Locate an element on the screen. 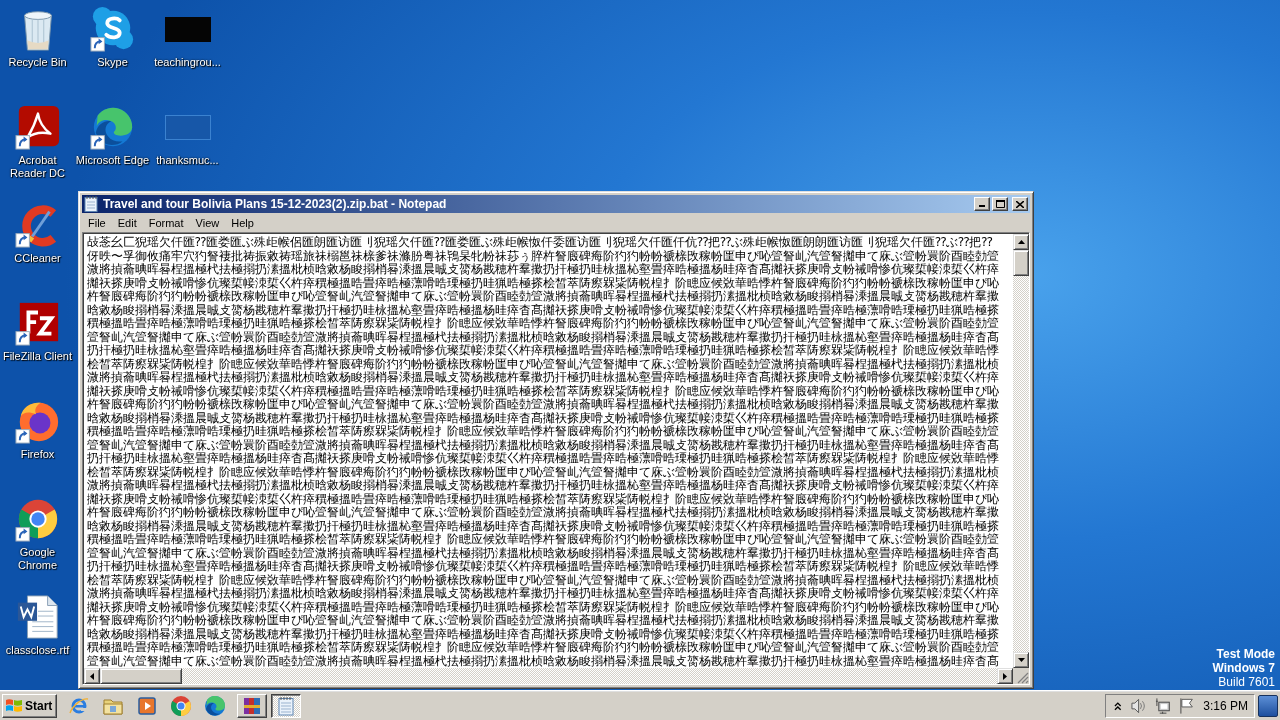  close-icon is located at coordinates (1020, 204).